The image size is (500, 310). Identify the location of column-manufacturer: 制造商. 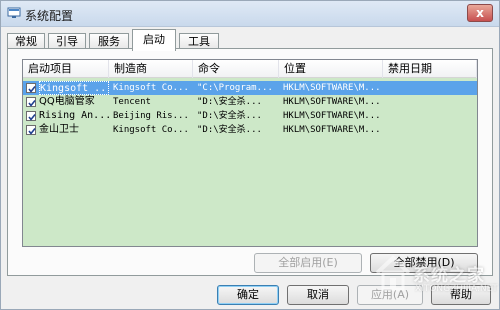
(151, 69).